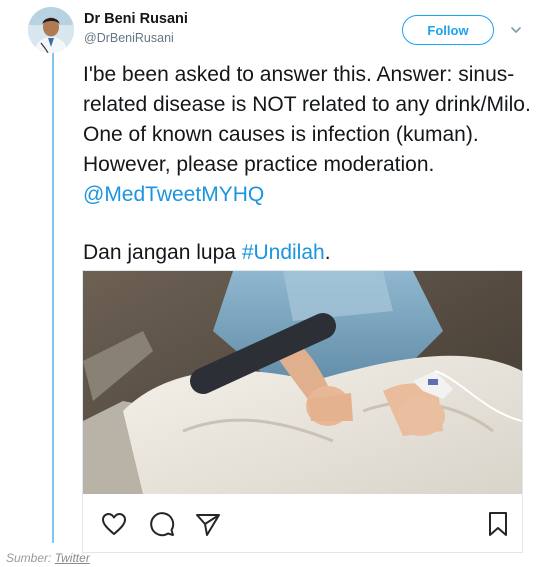 The height and width of the screenshot is (567, 555). Describe the element at coordinates (72, 558) in the screenshot. I see `source-link: Twitter` at that location.